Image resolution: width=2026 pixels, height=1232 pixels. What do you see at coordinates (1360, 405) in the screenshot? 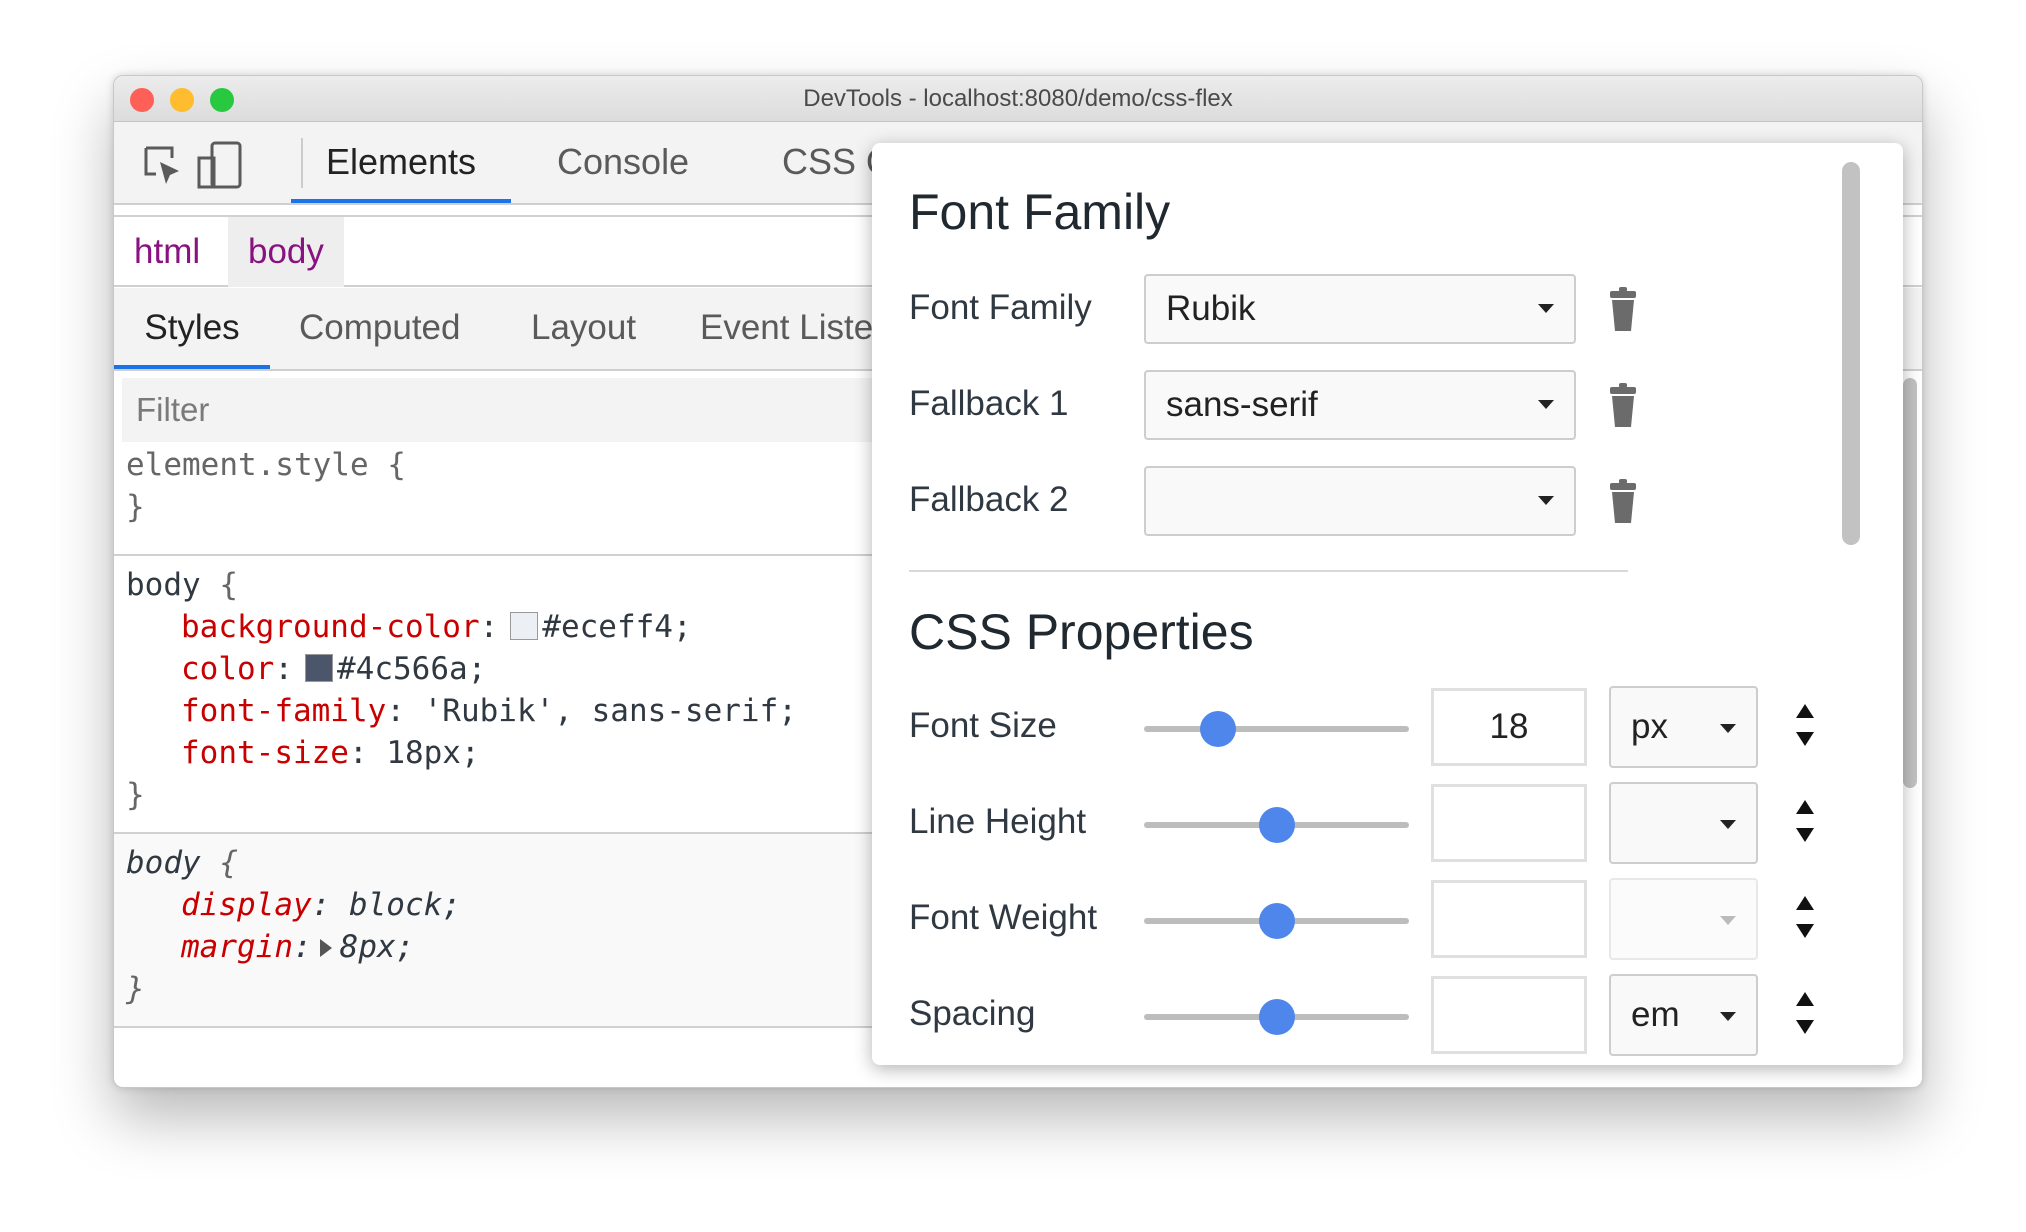
I see `font-family-select: sans-serif` at bounding box center [1360, 405].